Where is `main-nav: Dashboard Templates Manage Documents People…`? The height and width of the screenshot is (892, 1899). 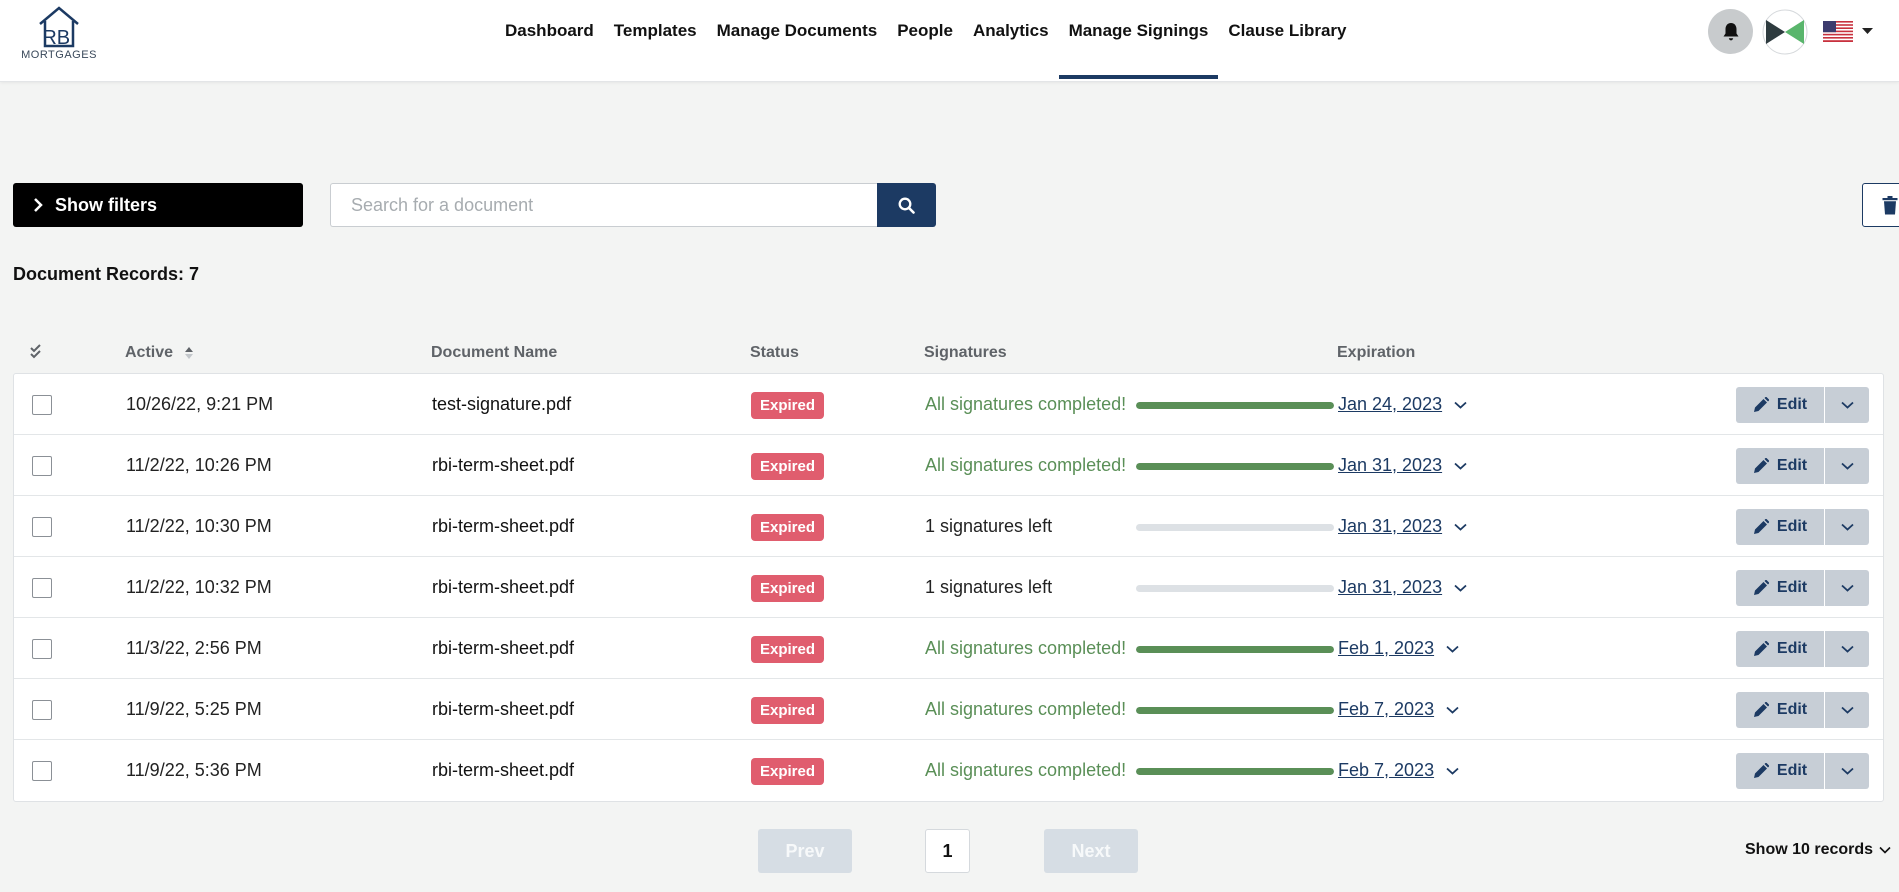 main-nav: Dashboard Templates Manage Documents People… is located at coordinates (925, 40).